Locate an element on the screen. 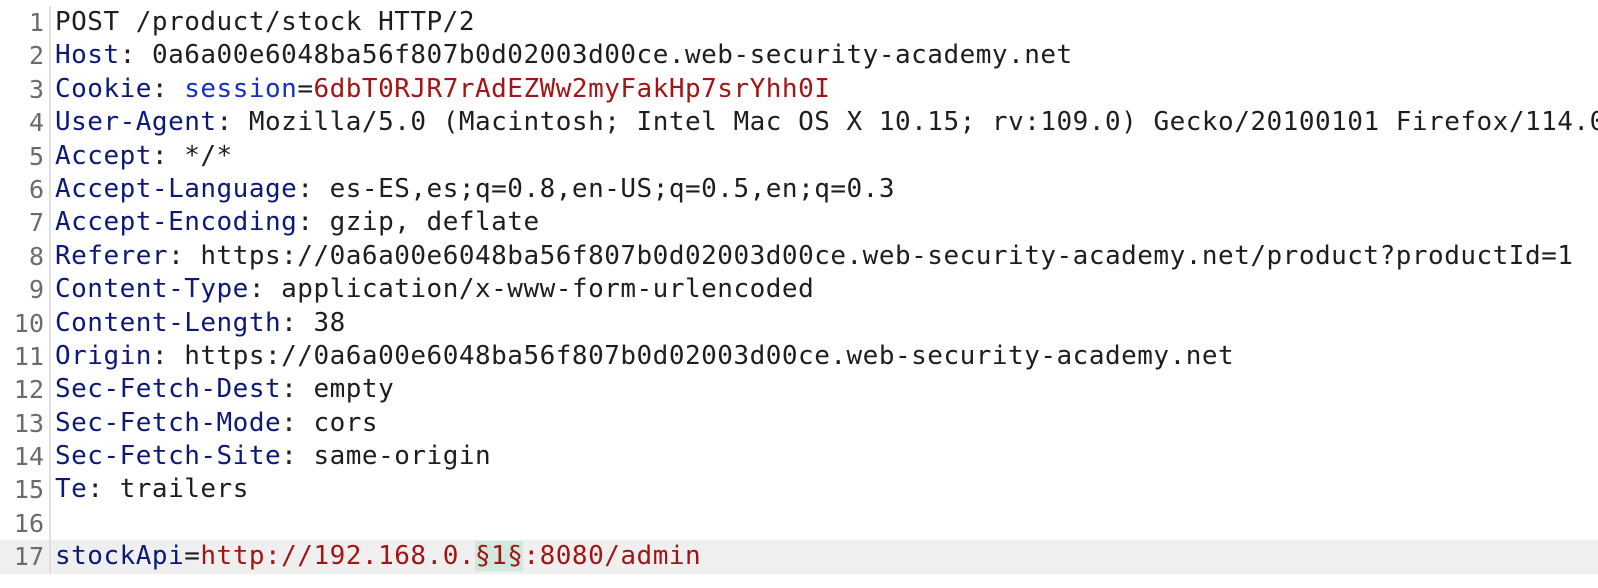 The width and height of the screenshot is (1598, 588). line-number: 11 is located at coordinates (28, 356).